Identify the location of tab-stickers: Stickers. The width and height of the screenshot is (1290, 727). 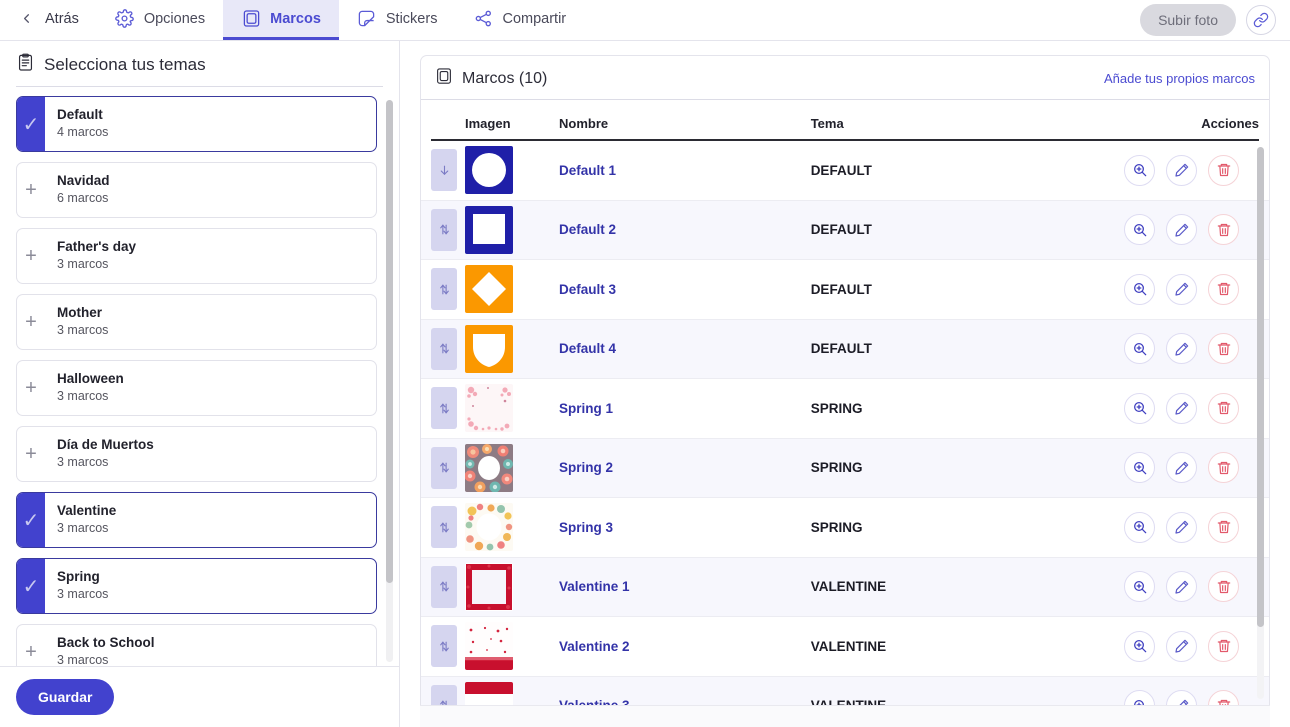
(397, 20).